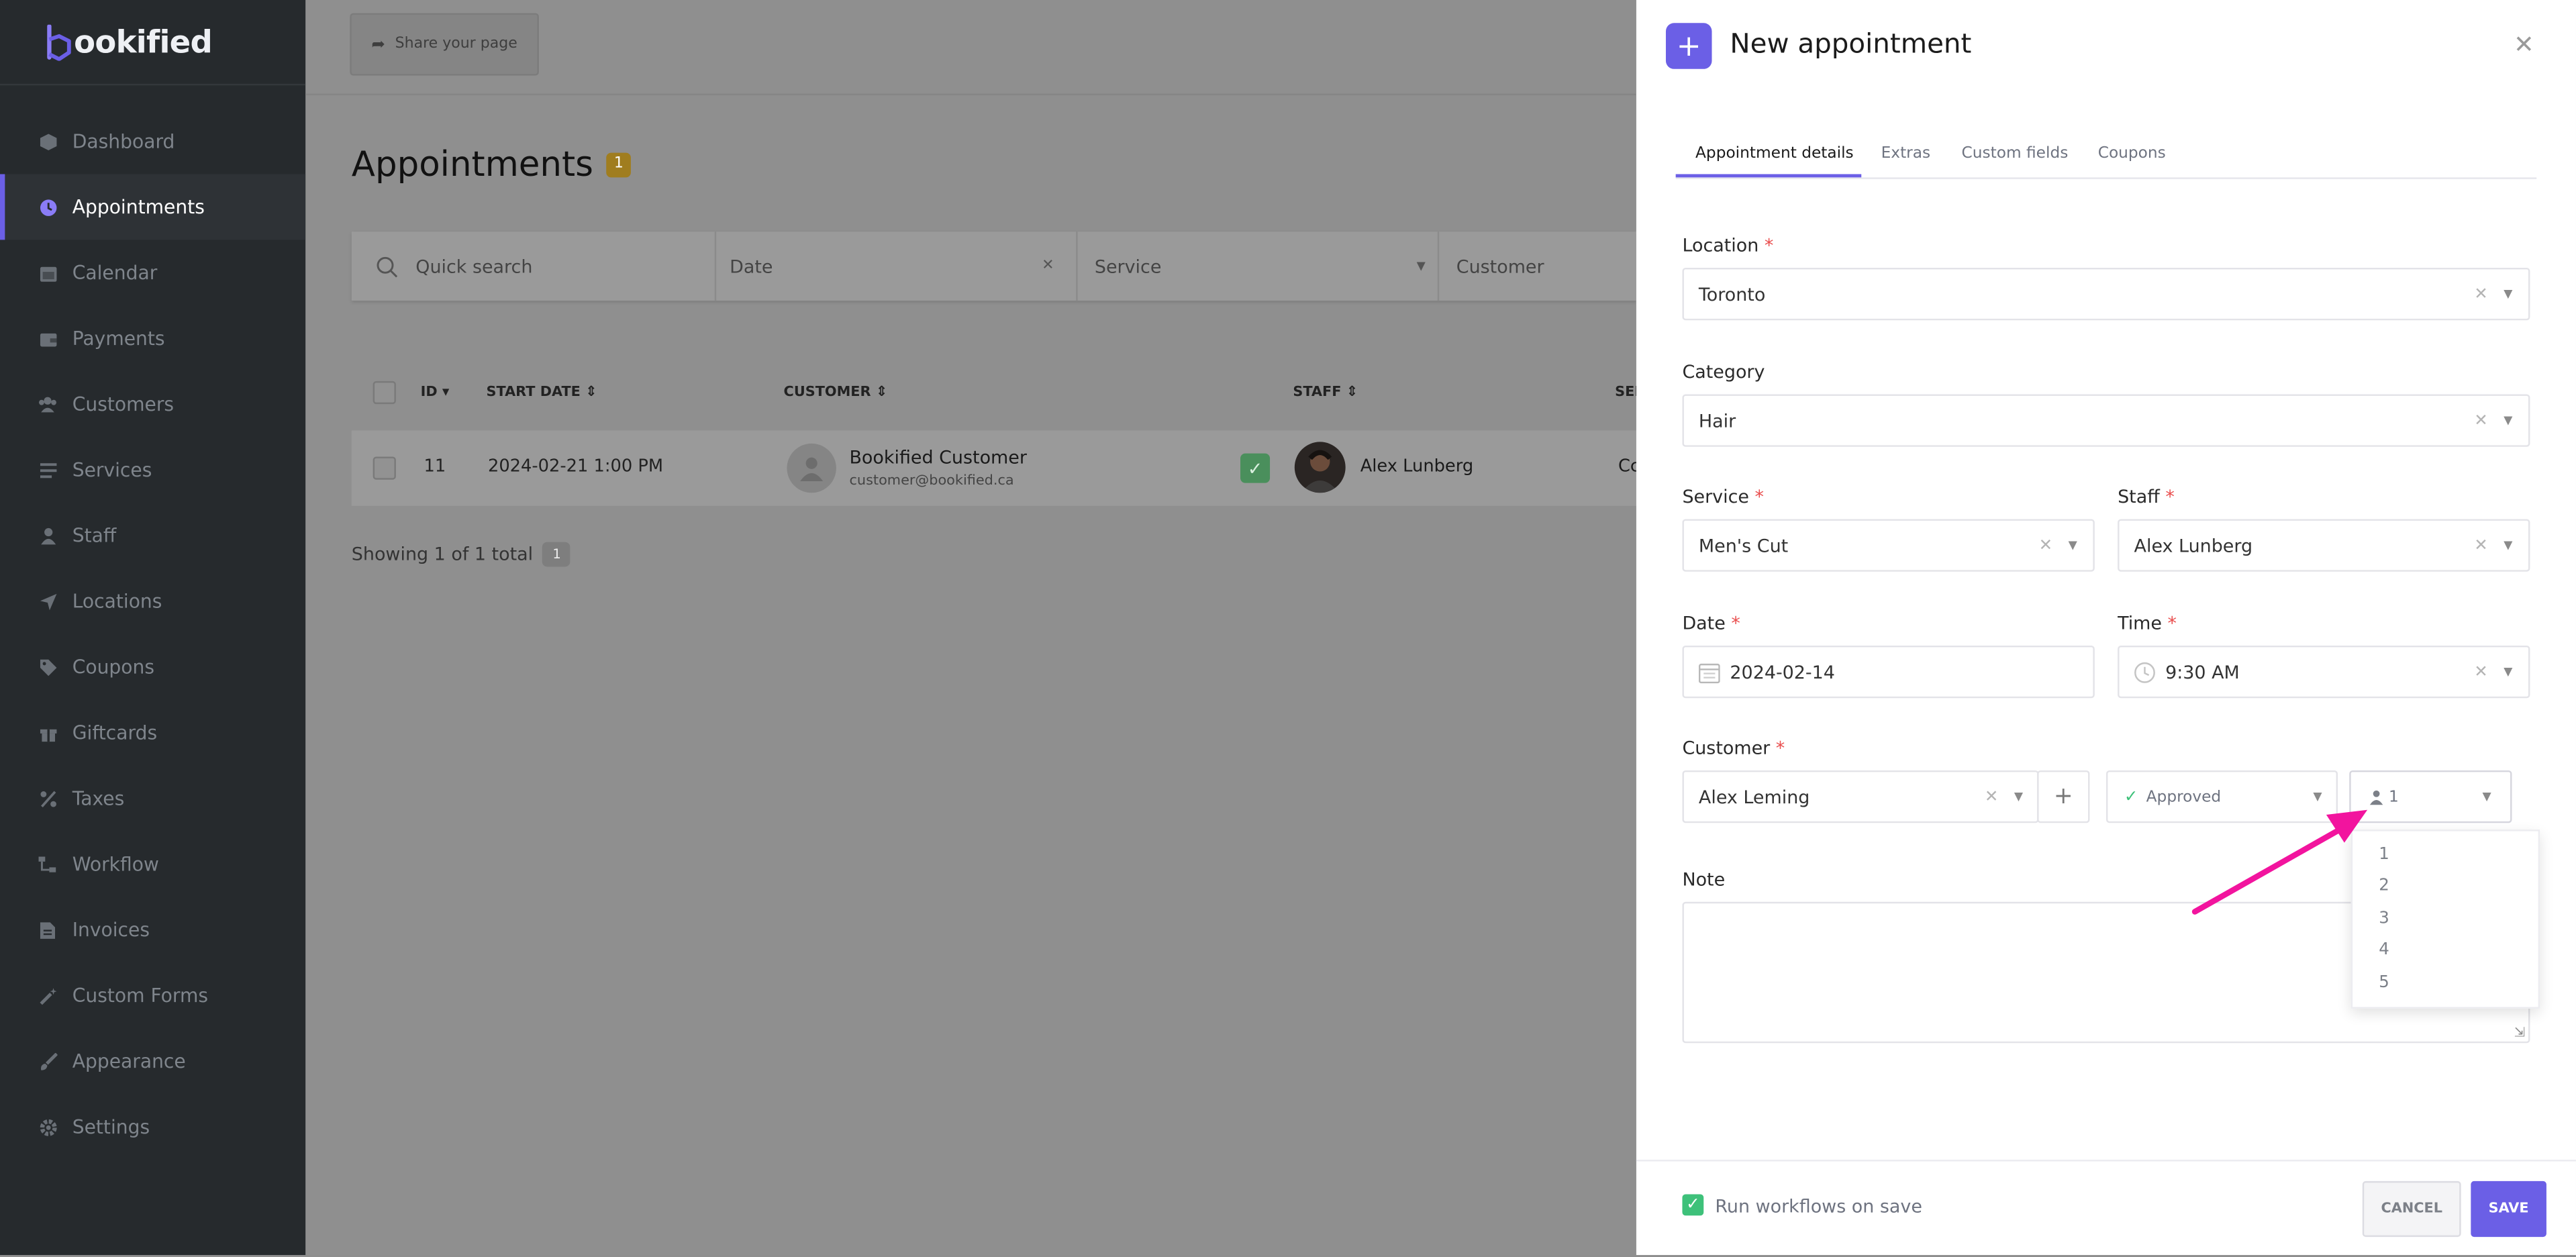 This screenshot has height=1257, width=2576. I want to click on category-select: Hair ✕ ▼, so click(2106, 420).